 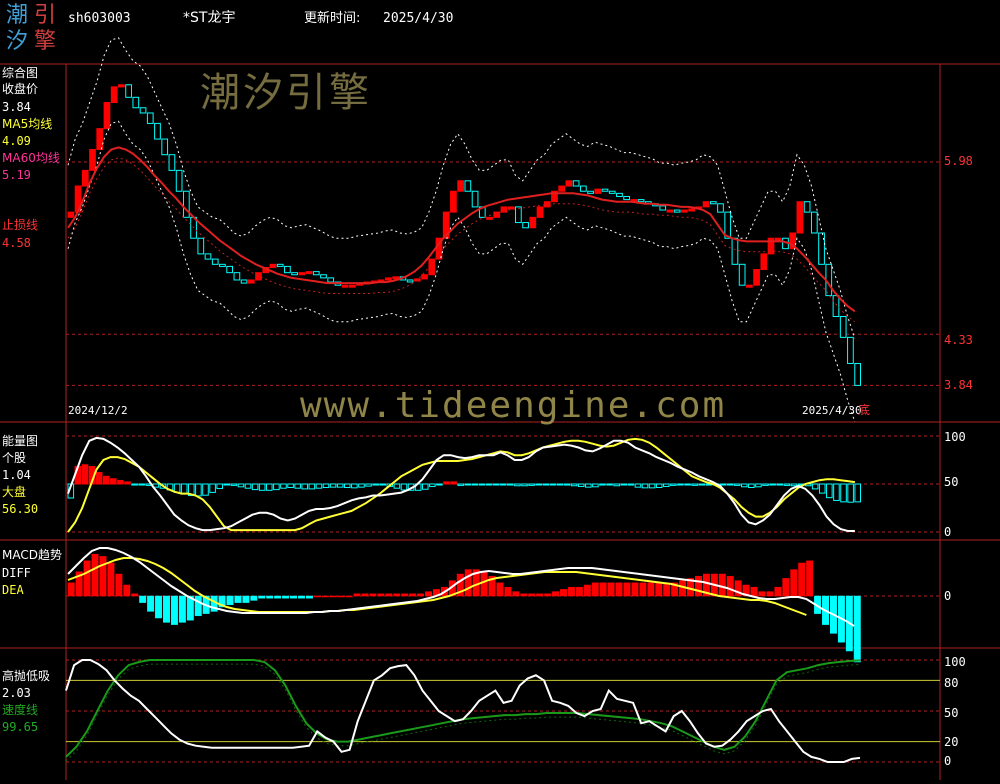 I want to click on stock-energy-label: 个股, so click(x=14, y=458).